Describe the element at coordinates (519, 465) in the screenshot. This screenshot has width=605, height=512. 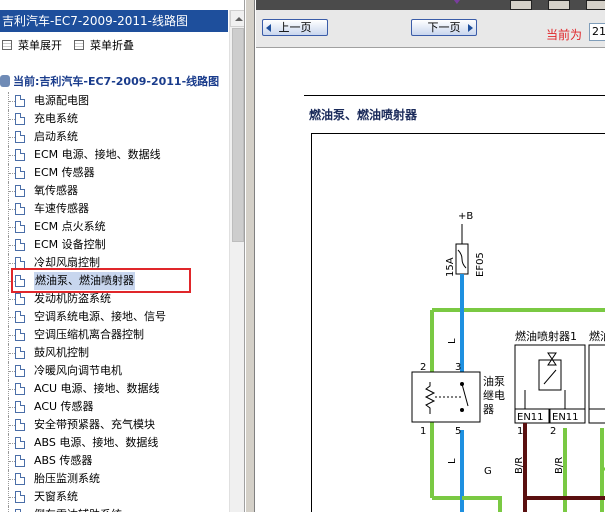
I see `wire-label-br: B/R` at that location.